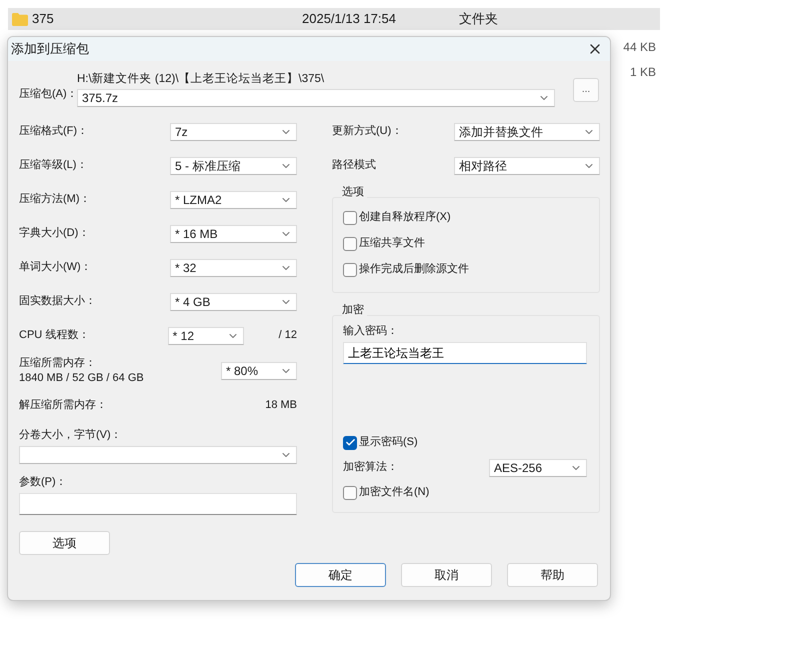 This screenshot has height=652, width=800. I want to click on check-icon, so click(350, 442).